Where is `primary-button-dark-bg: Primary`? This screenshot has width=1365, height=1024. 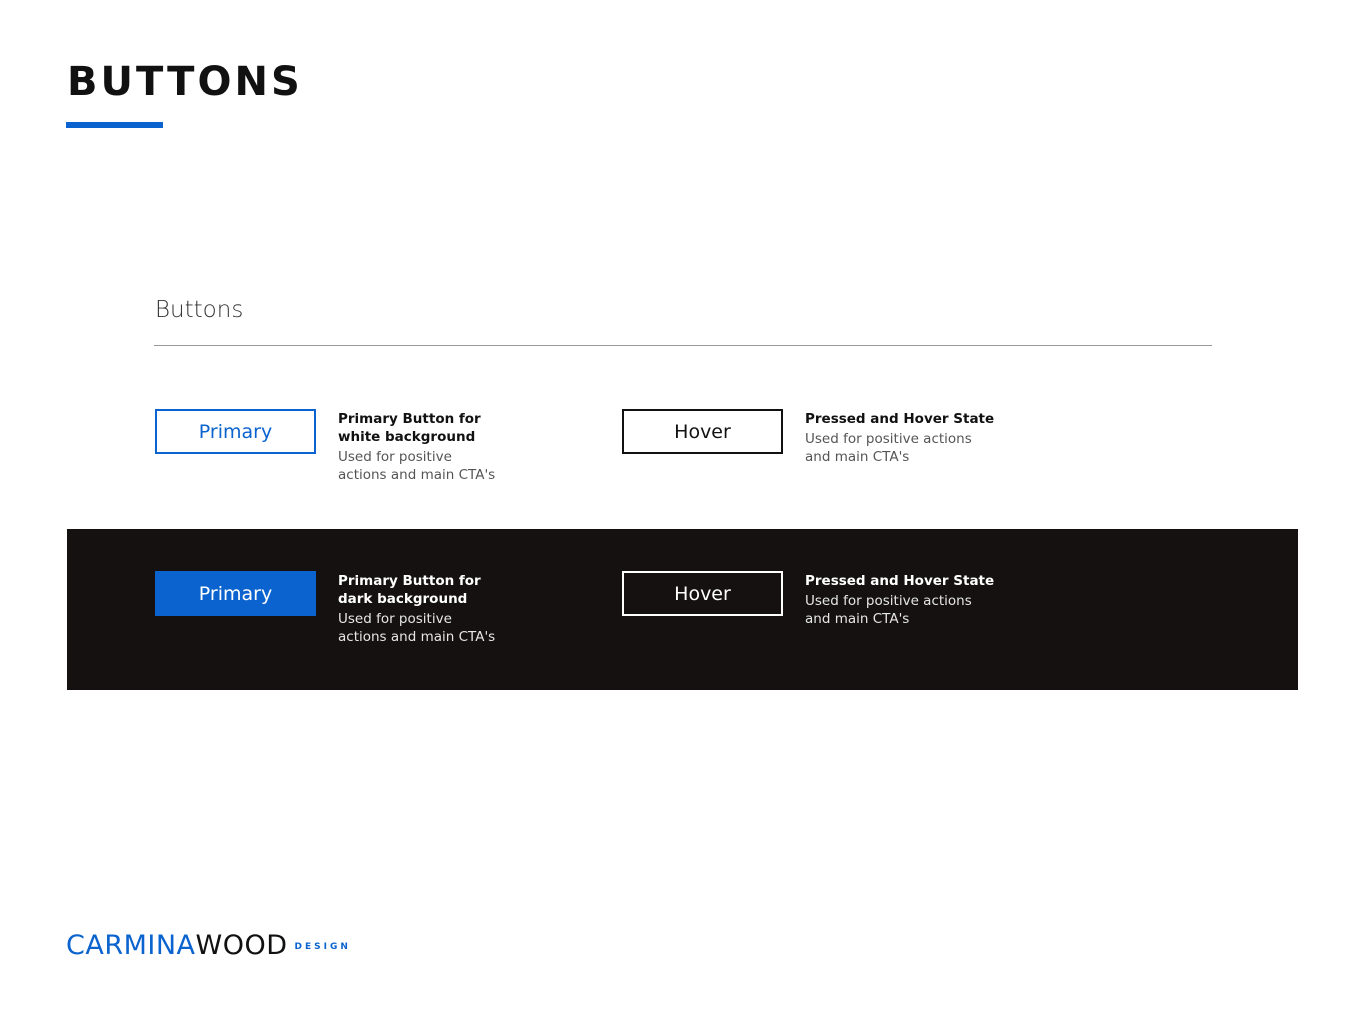
primary-button-dark-bg: Primary is located at coordinates (235, 593).